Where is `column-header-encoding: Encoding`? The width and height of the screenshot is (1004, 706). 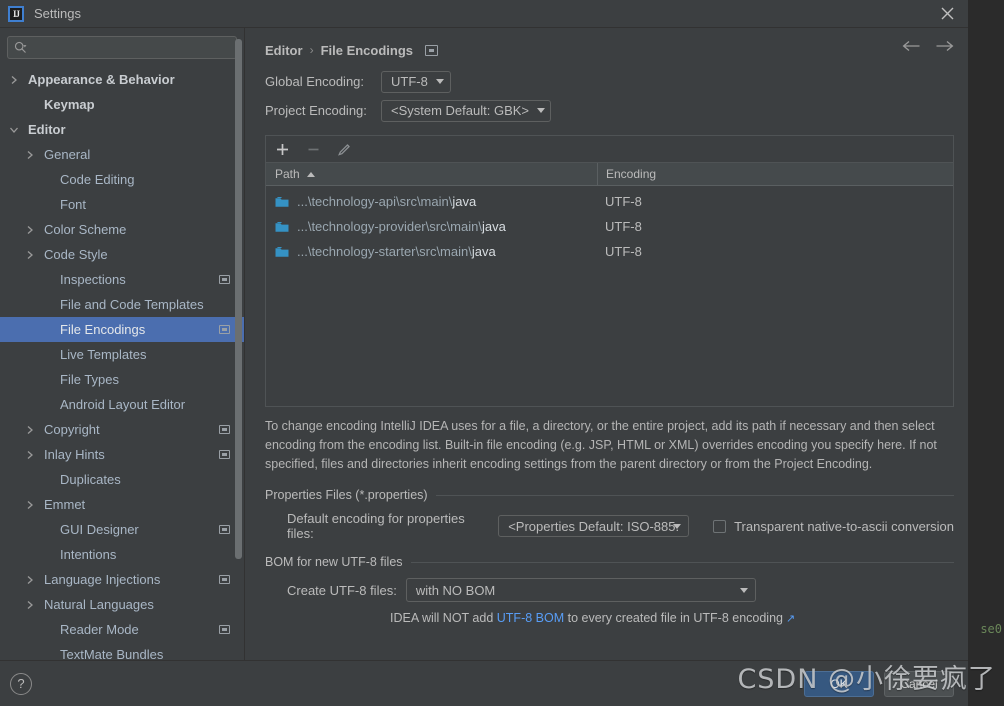 column-header-encoding: Encoding is located at coordinates (775, 174).